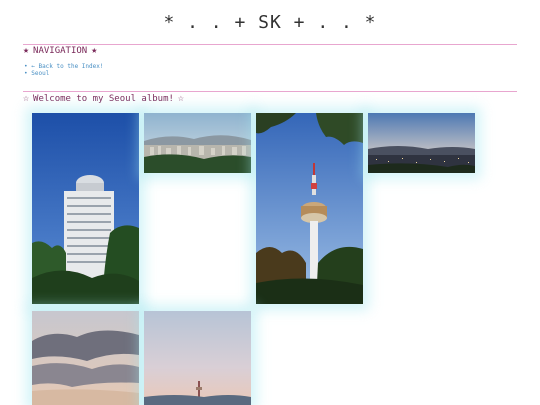 The image size is (540, 405). I want to click on photo-city-panorama, so click(197, 143).